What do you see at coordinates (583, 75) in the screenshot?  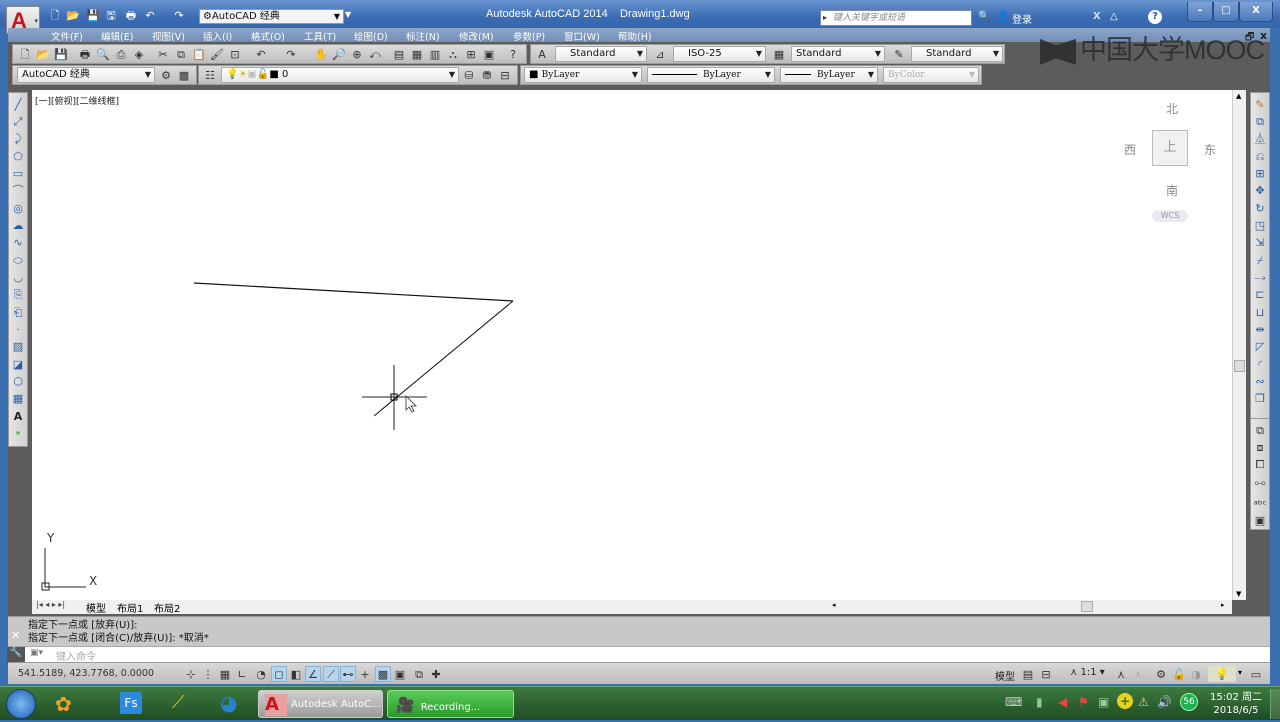 I see `color-dropdown: ■ ByLayer ▼` at bounding box center [583, 75].